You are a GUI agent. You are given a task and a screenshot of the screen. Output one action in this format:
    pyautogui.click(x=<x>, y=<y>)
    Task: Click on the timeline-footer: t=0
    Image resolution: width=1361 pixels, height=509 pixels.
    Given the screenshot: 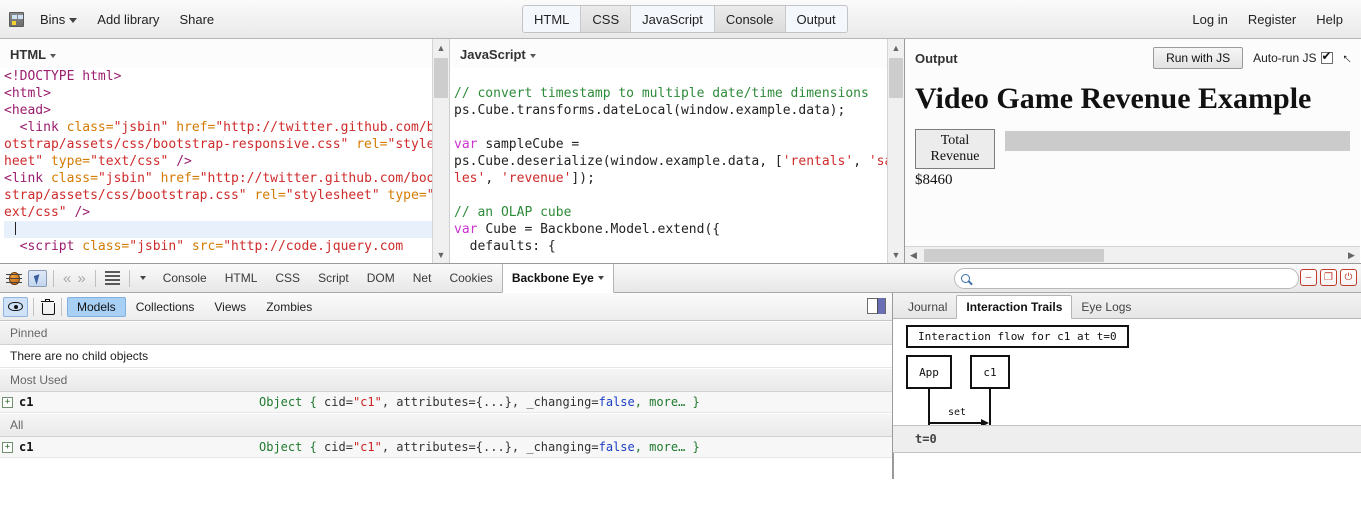 What is the action you would take?
    pyautogui.click(x=1127, y=439)
    